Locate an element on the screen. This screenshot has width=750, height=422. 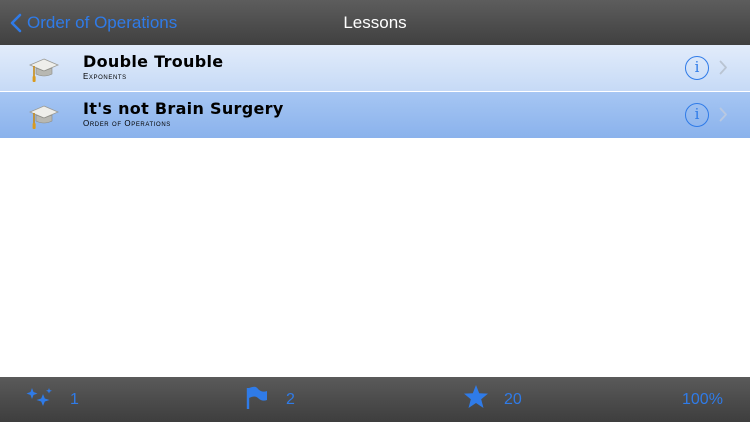
progress-percent: 100% is located at coordinates (702, 399).